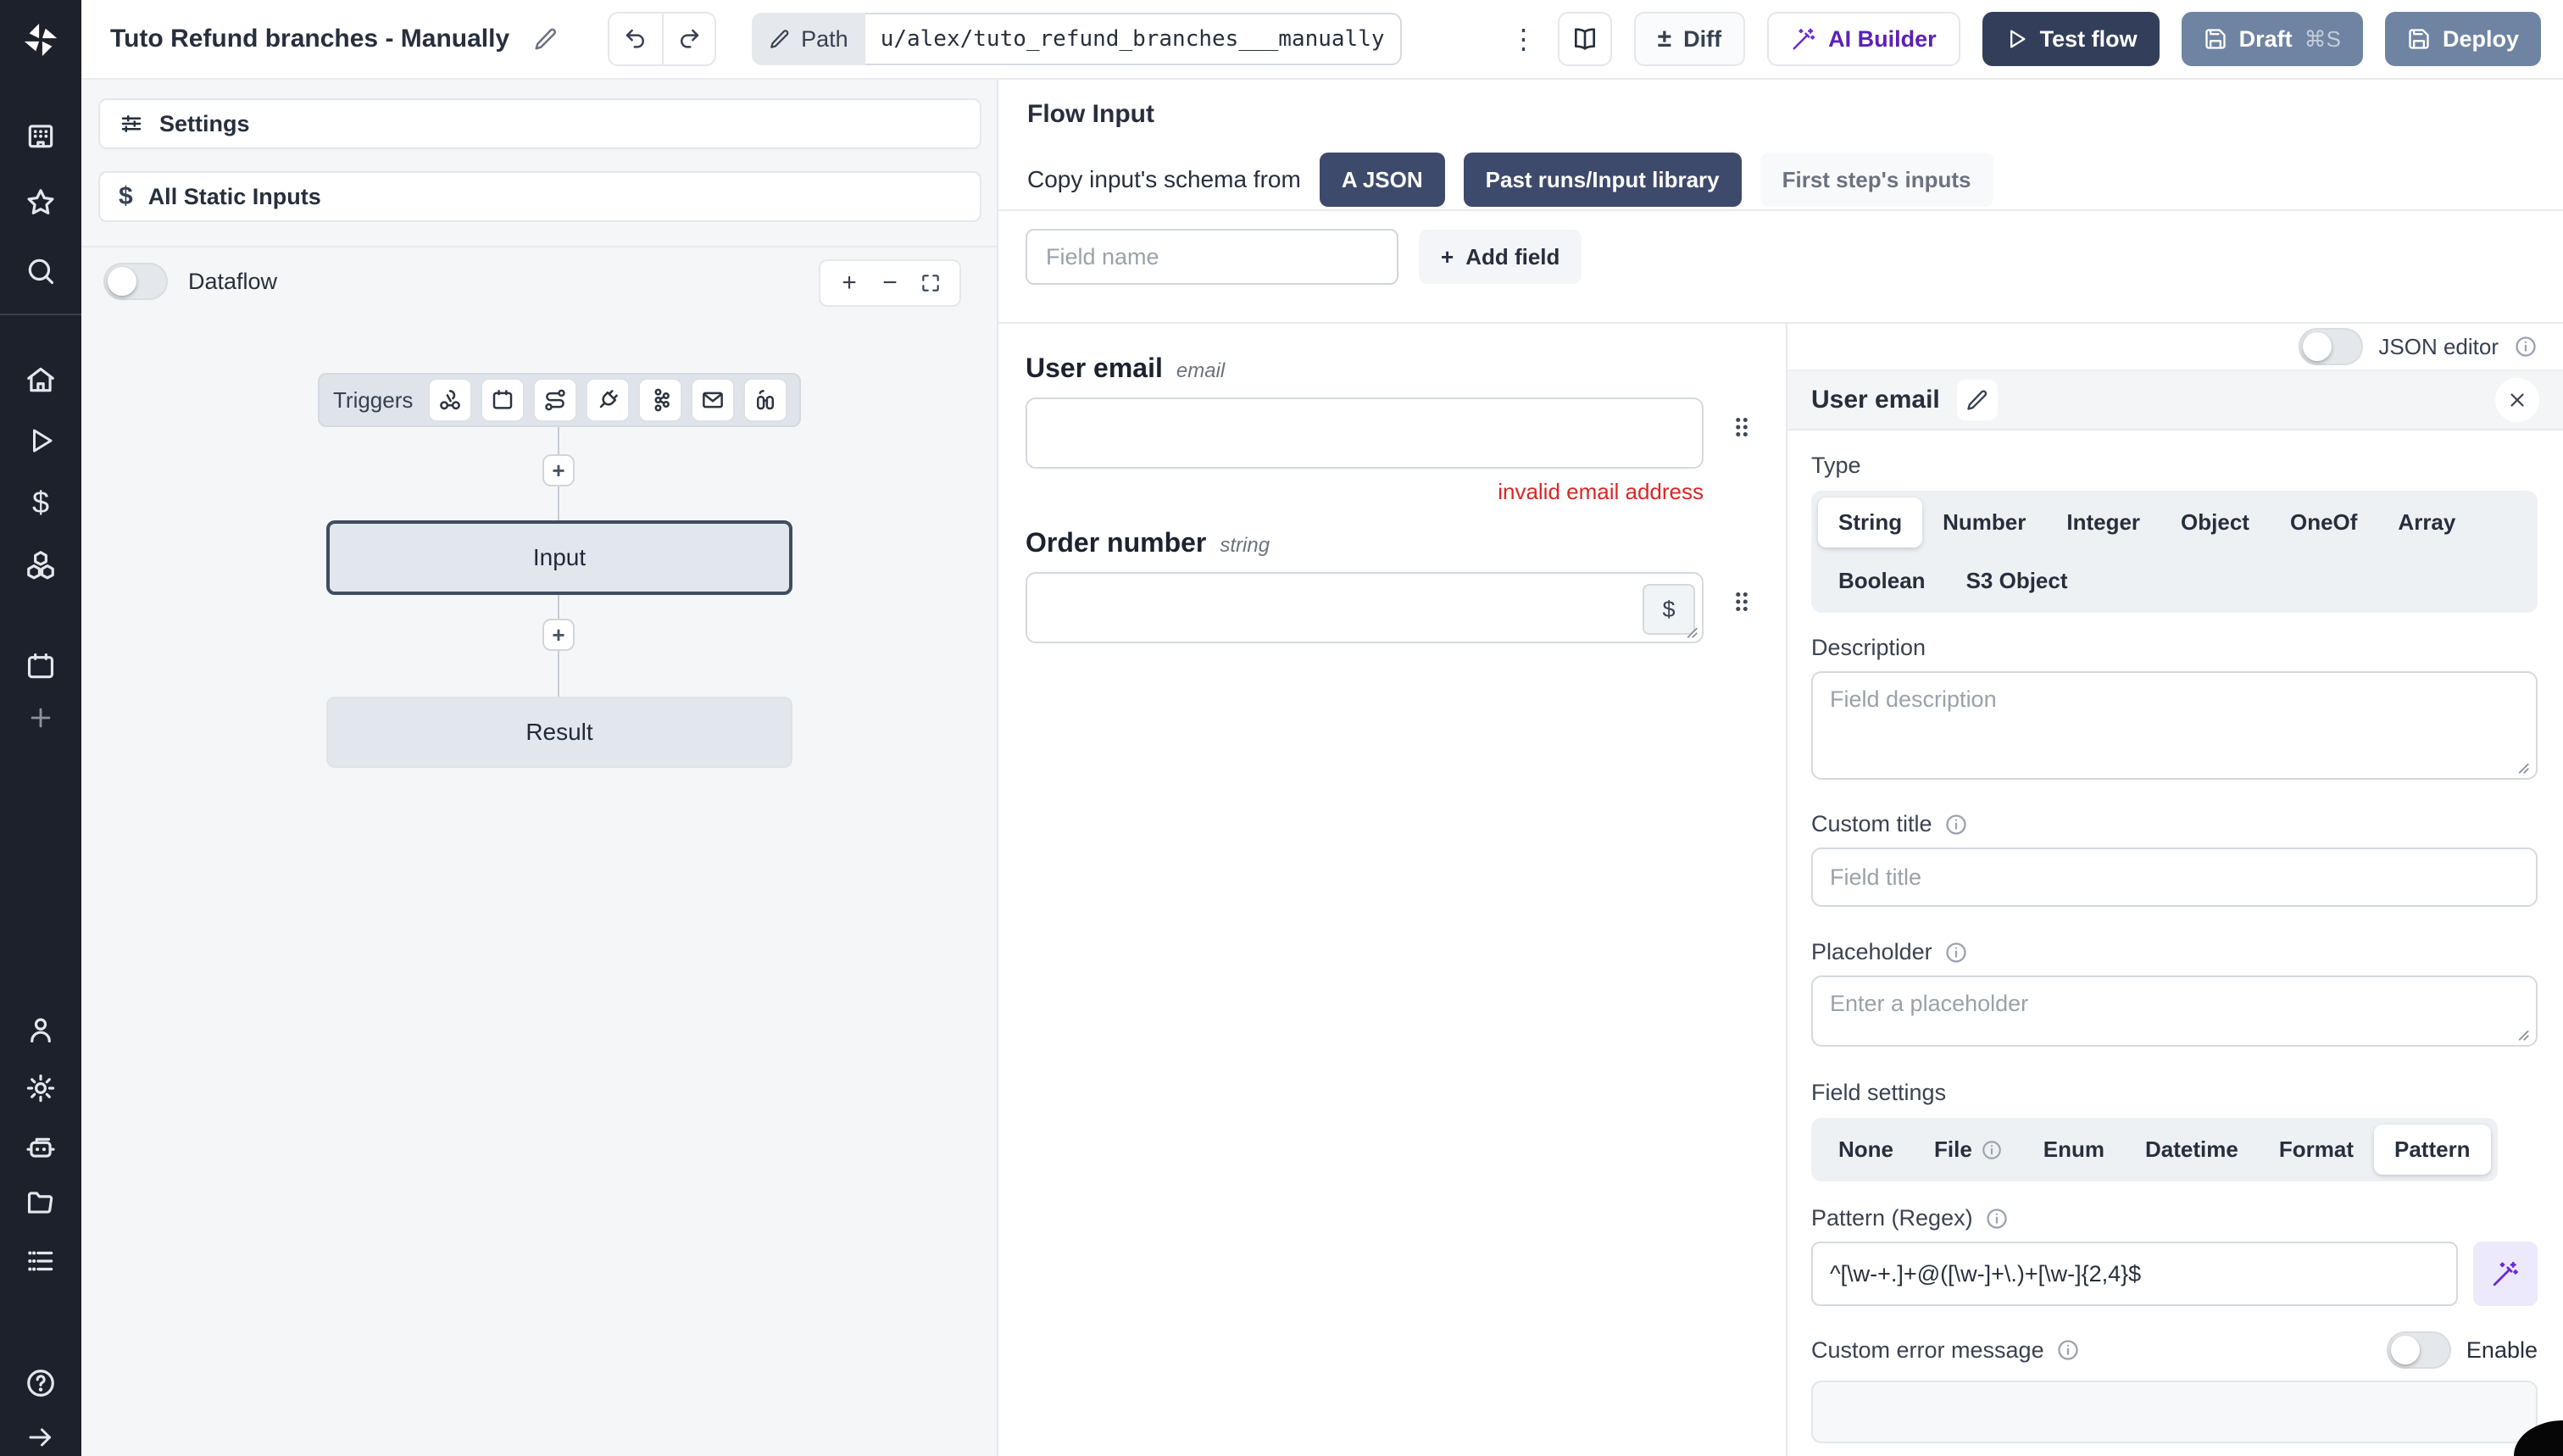 The height and width of the screenshot is (1456, 2563). I want to click on edit-title-pencil-icon, so click(546, 39).